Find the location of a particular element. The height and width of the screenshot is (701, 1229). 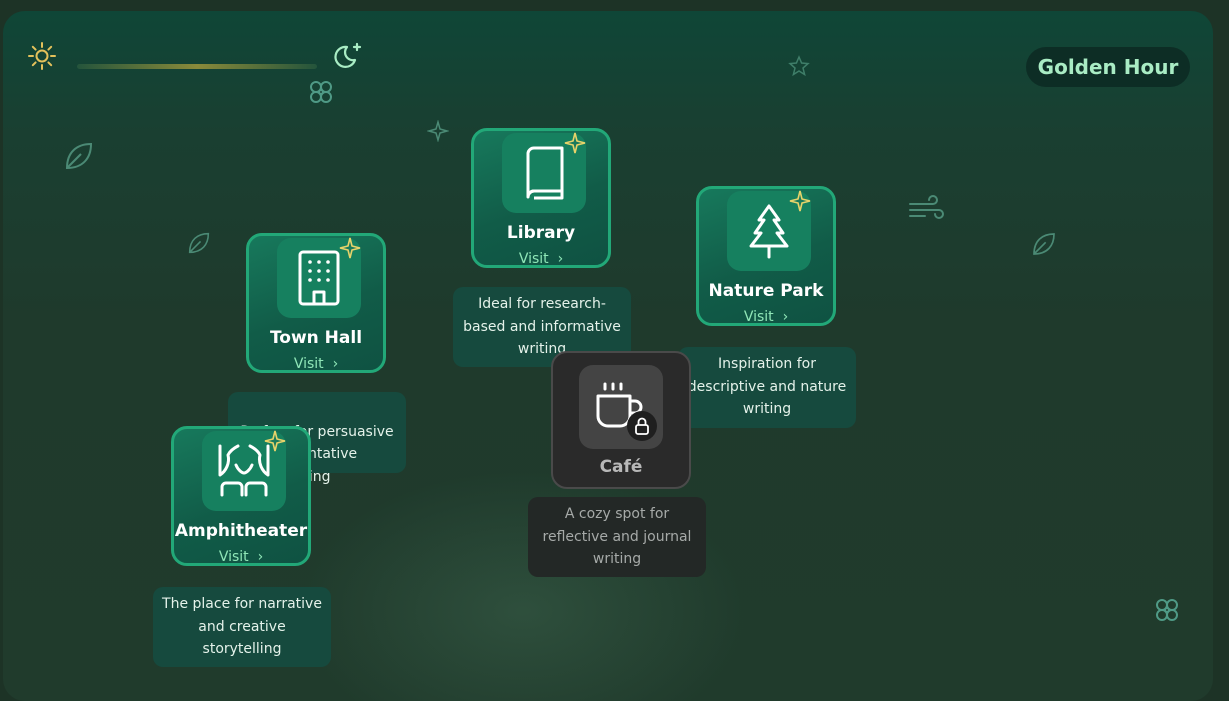

location-card-town-hall: Town Hall Visit › is located at coordinates (316, 303).